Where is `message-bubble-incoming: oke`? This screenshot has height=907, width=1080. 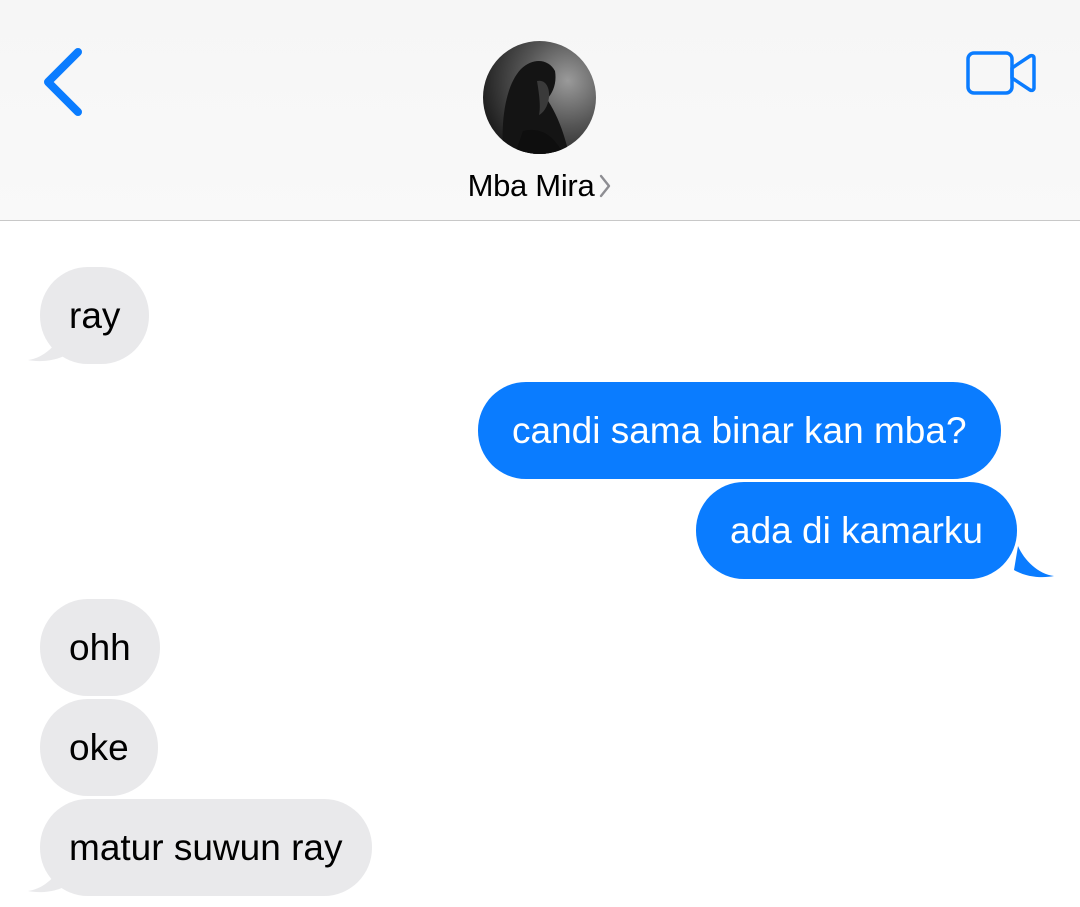 message-bubble-incoming: oke is located at coordinates (99, 747).